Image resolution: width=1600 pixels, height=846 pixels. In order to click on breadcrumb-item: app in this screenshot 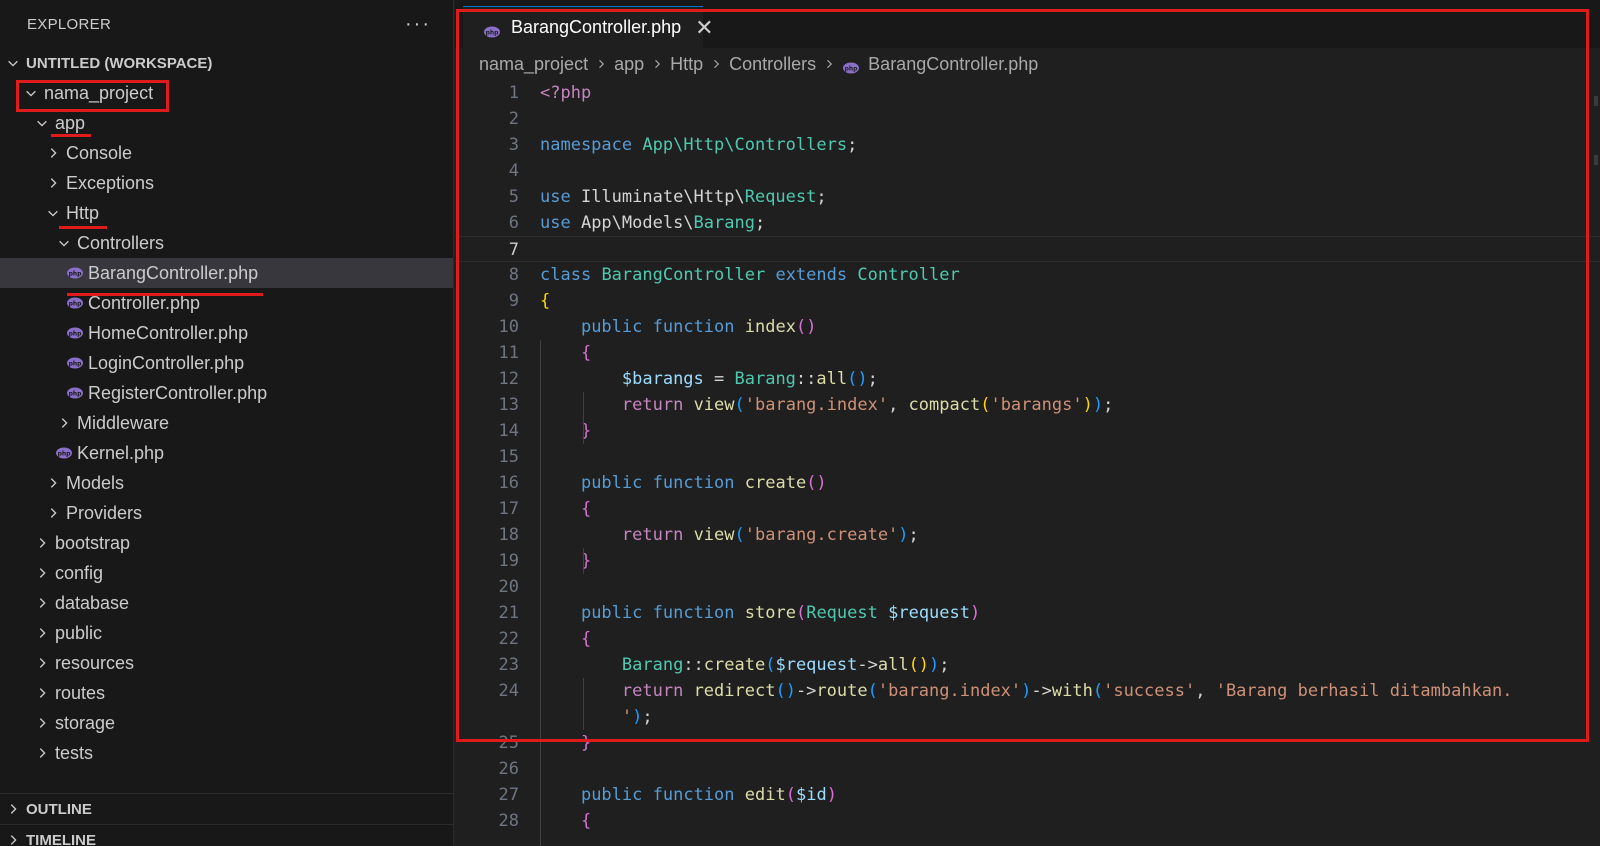, I will do `click(629, 64)`.